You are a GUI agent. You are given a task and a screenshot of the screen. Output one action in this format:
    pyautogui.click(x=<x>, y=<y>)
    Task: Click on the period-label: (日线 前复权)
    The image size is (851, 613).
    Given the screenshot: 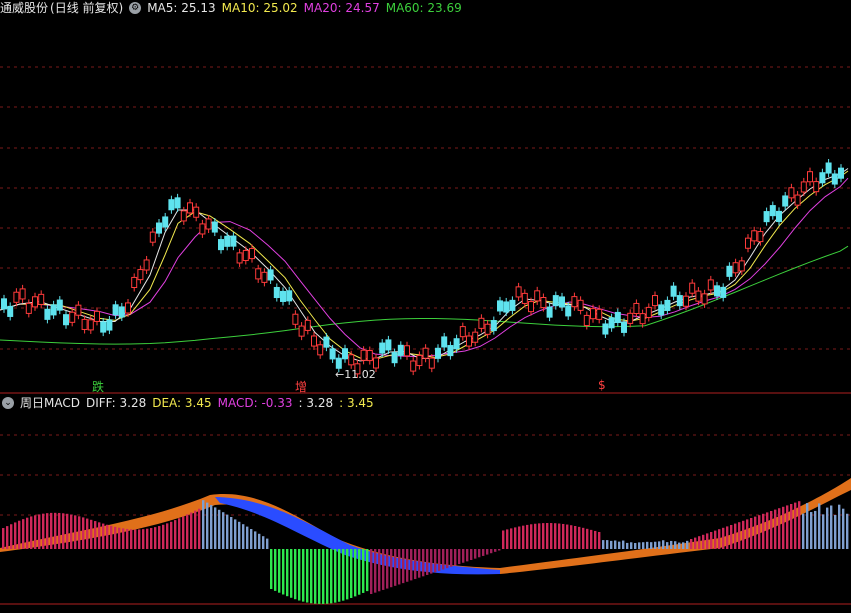 What is the action you would take?
    pyautogui.click(x=86, y=8)
    